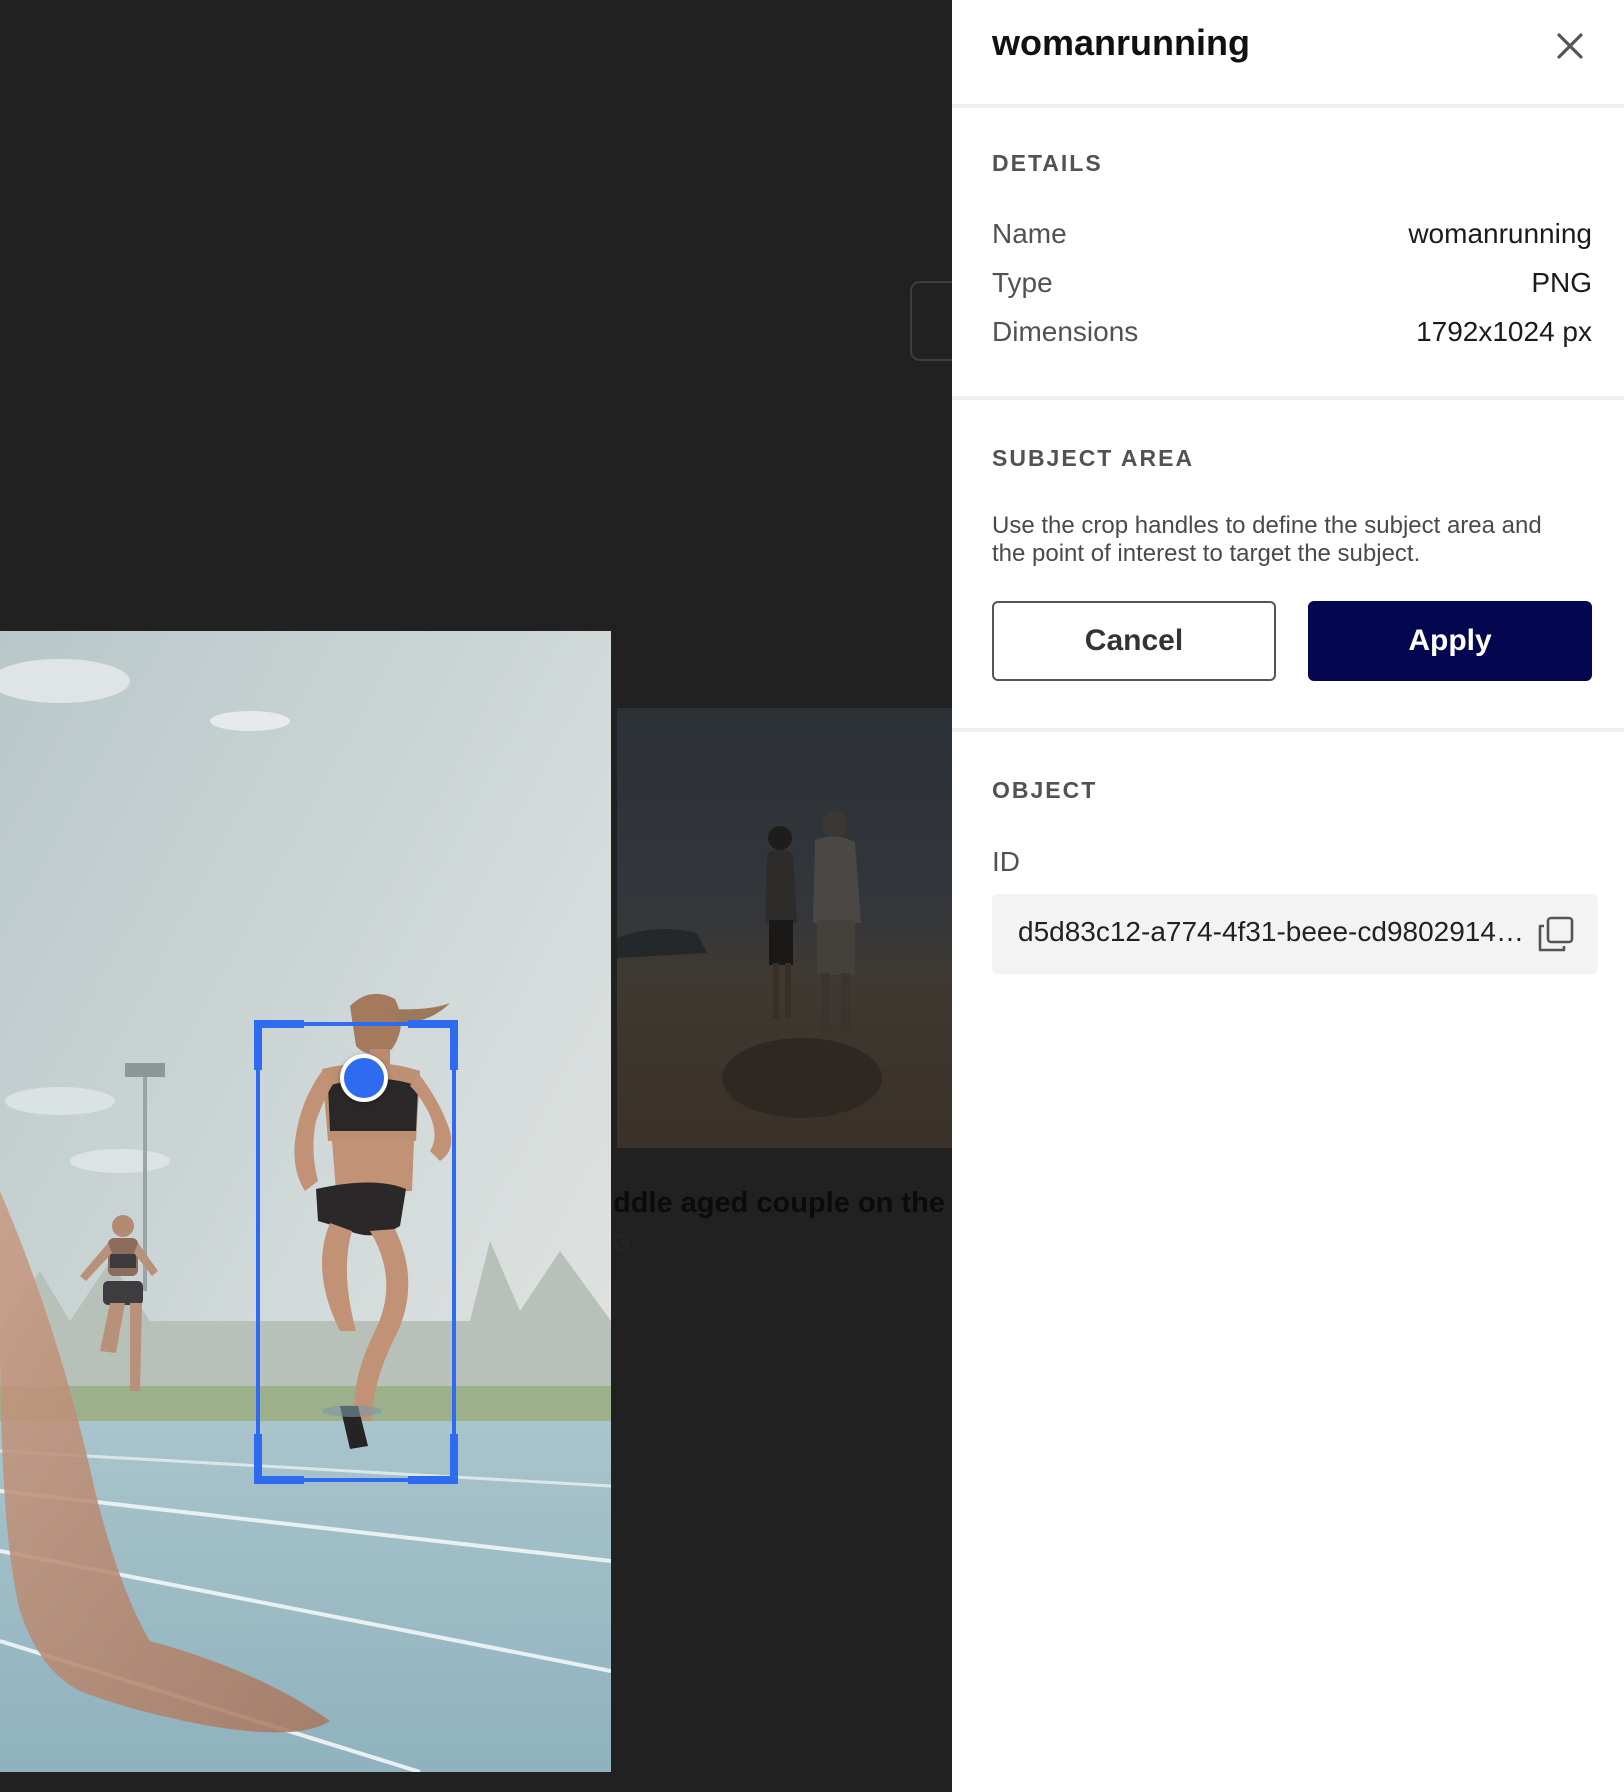 The image size is (1624, 1792). What do you see at coordinates (782, 1203) in the screenshot?
I see `background-asset-title: ddle aged couple on the be` at bounding box center [782, 1203].